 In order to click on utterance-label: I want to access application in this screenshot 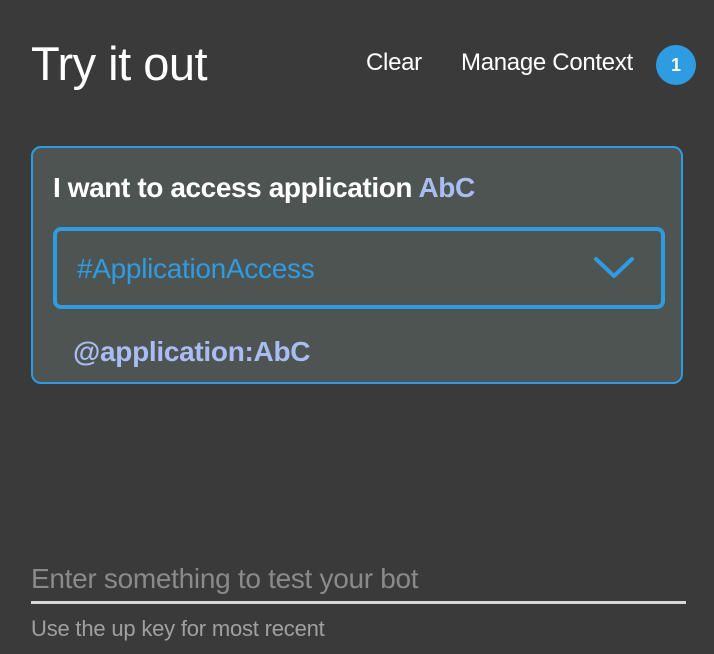, I will do `click(236, 187)`.